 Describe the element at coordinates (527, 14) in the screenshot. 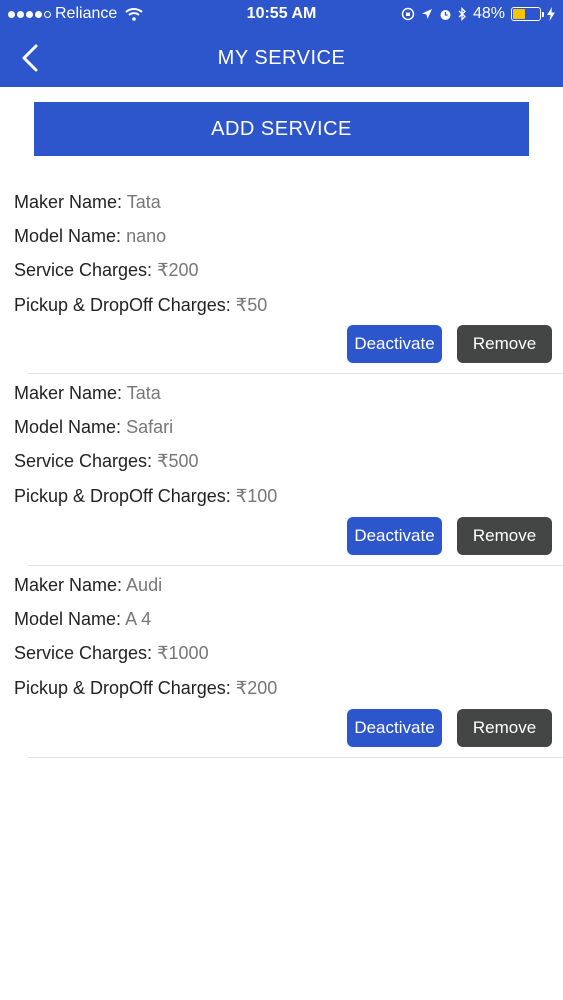

I see `battery-icon` at that location.